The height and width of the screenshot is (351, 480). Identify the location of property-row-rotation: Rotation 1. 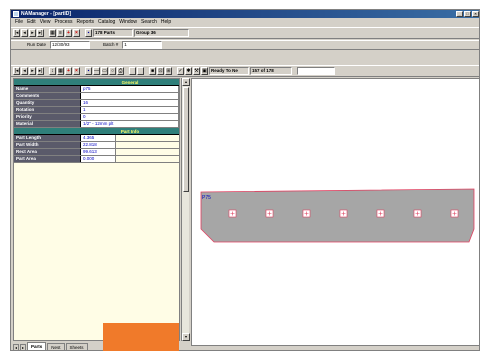
(96, 110).